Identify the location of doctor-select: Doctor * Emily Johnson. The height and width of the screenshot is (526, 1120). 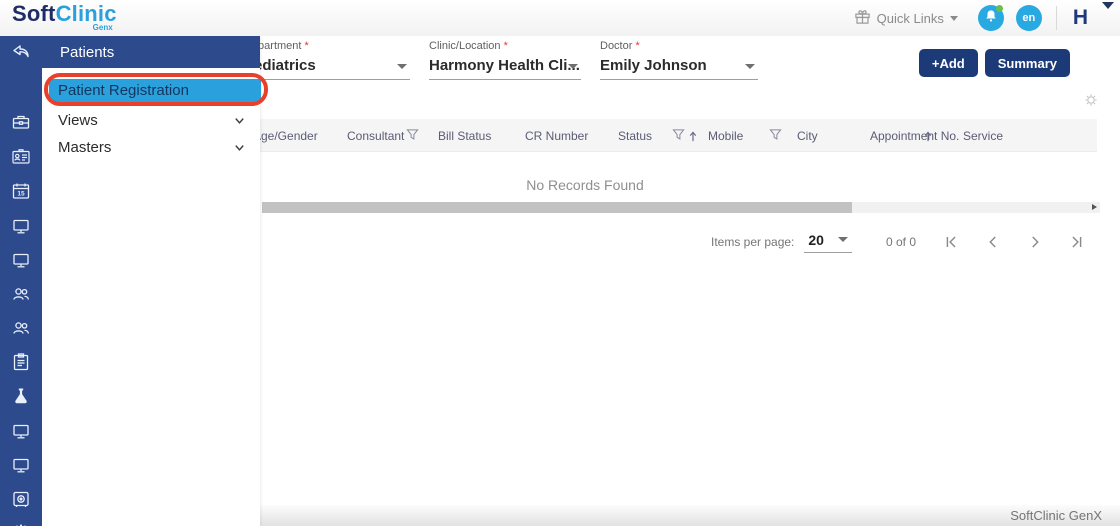
(679, 60).